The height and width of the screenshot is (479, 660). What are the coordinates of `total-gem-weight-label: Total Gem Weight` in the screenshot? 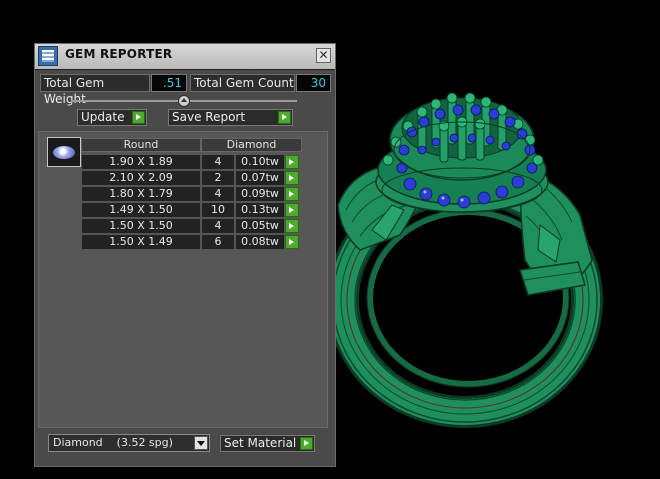 It's located at (95, 90).